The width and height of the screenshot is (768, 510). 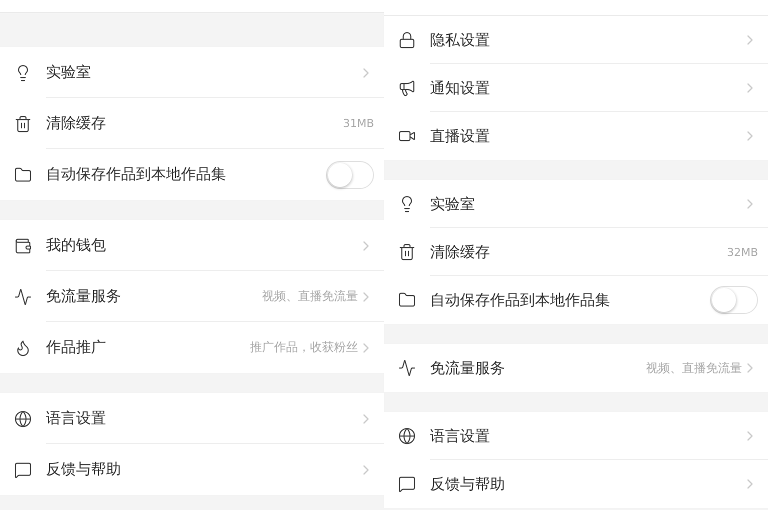 What do you see at coordinates (358, 123) in the screenshot?
I see `cache-size: 31MB` at bounding box center [358, 123].